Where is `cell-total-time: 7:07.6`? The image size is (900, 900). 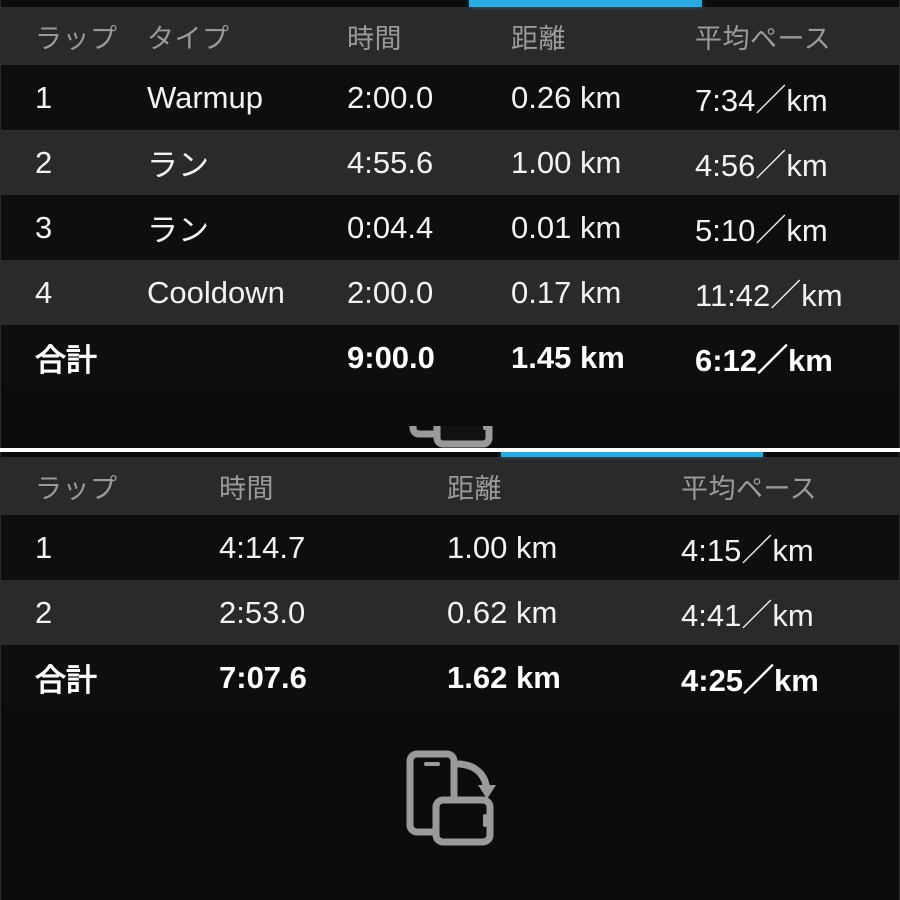 cell-total-time: 7:07.6 is located at coordinates (263, 677).